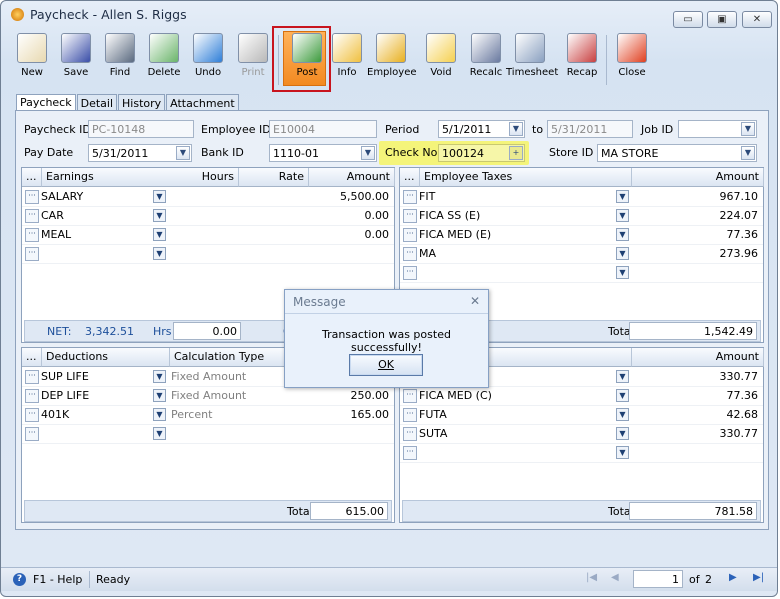 The width and height of the screenshot is (780, 599). I want to click on bank-id-field: 1110-01 ▼, so click(323, 153).